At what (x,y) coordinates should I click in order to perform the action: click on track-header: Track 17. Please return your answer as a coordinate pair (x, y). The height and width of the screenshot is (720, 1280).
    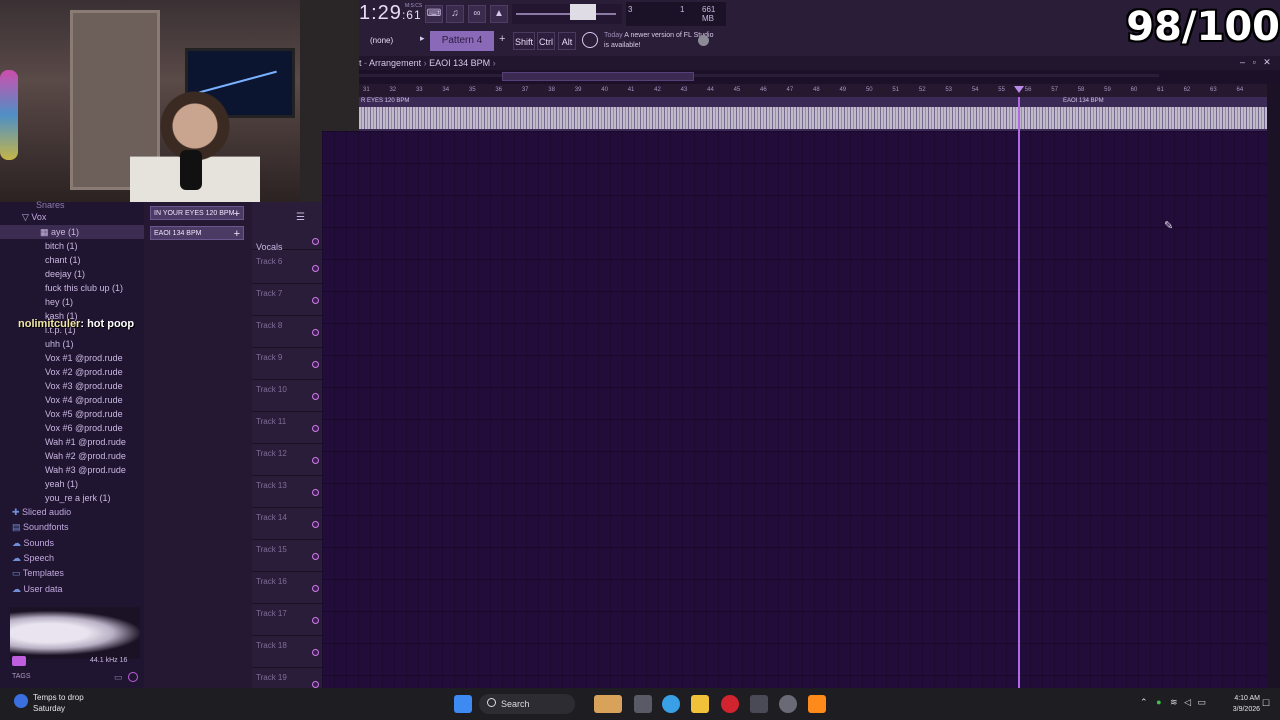
    Looking at the image, I should click on (287, 620).